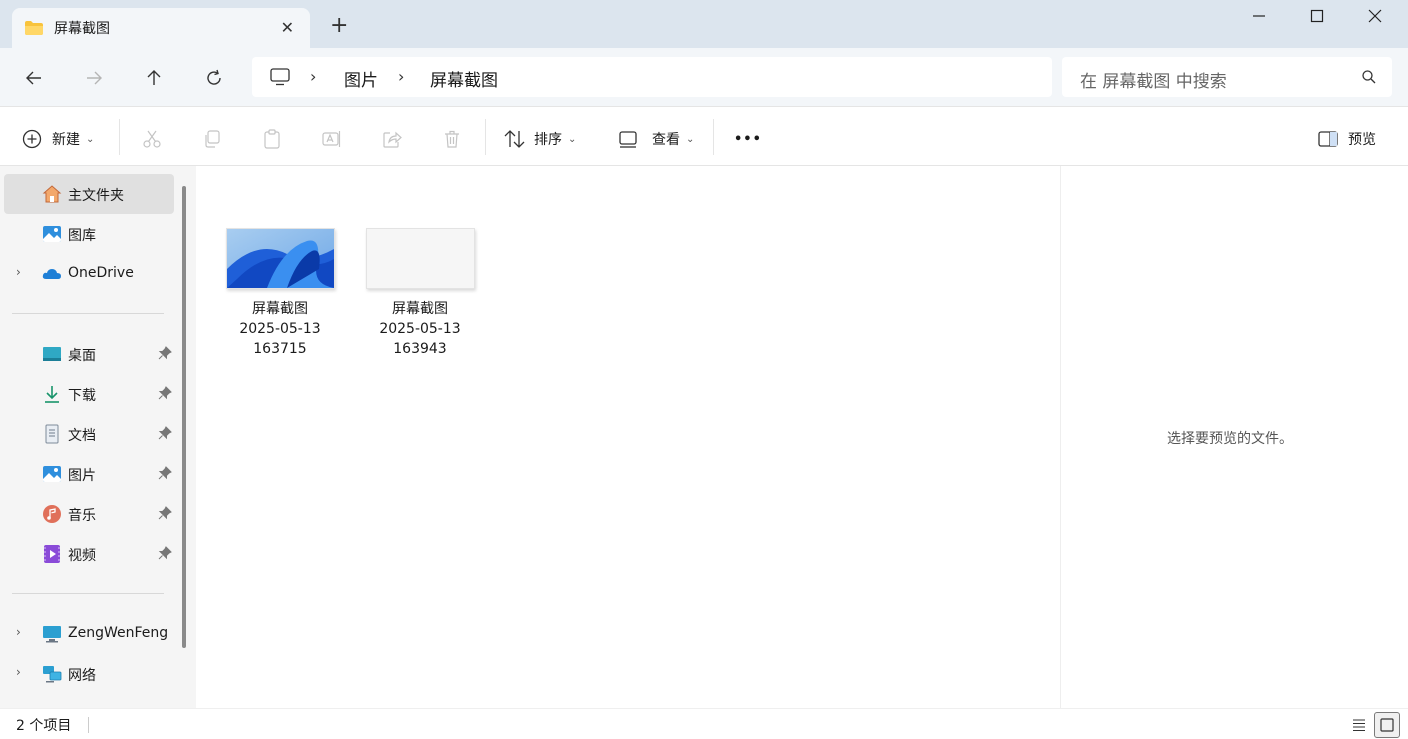  I want to click on address-bar: › 图片 › 屏幕截图, so click(652, 77).